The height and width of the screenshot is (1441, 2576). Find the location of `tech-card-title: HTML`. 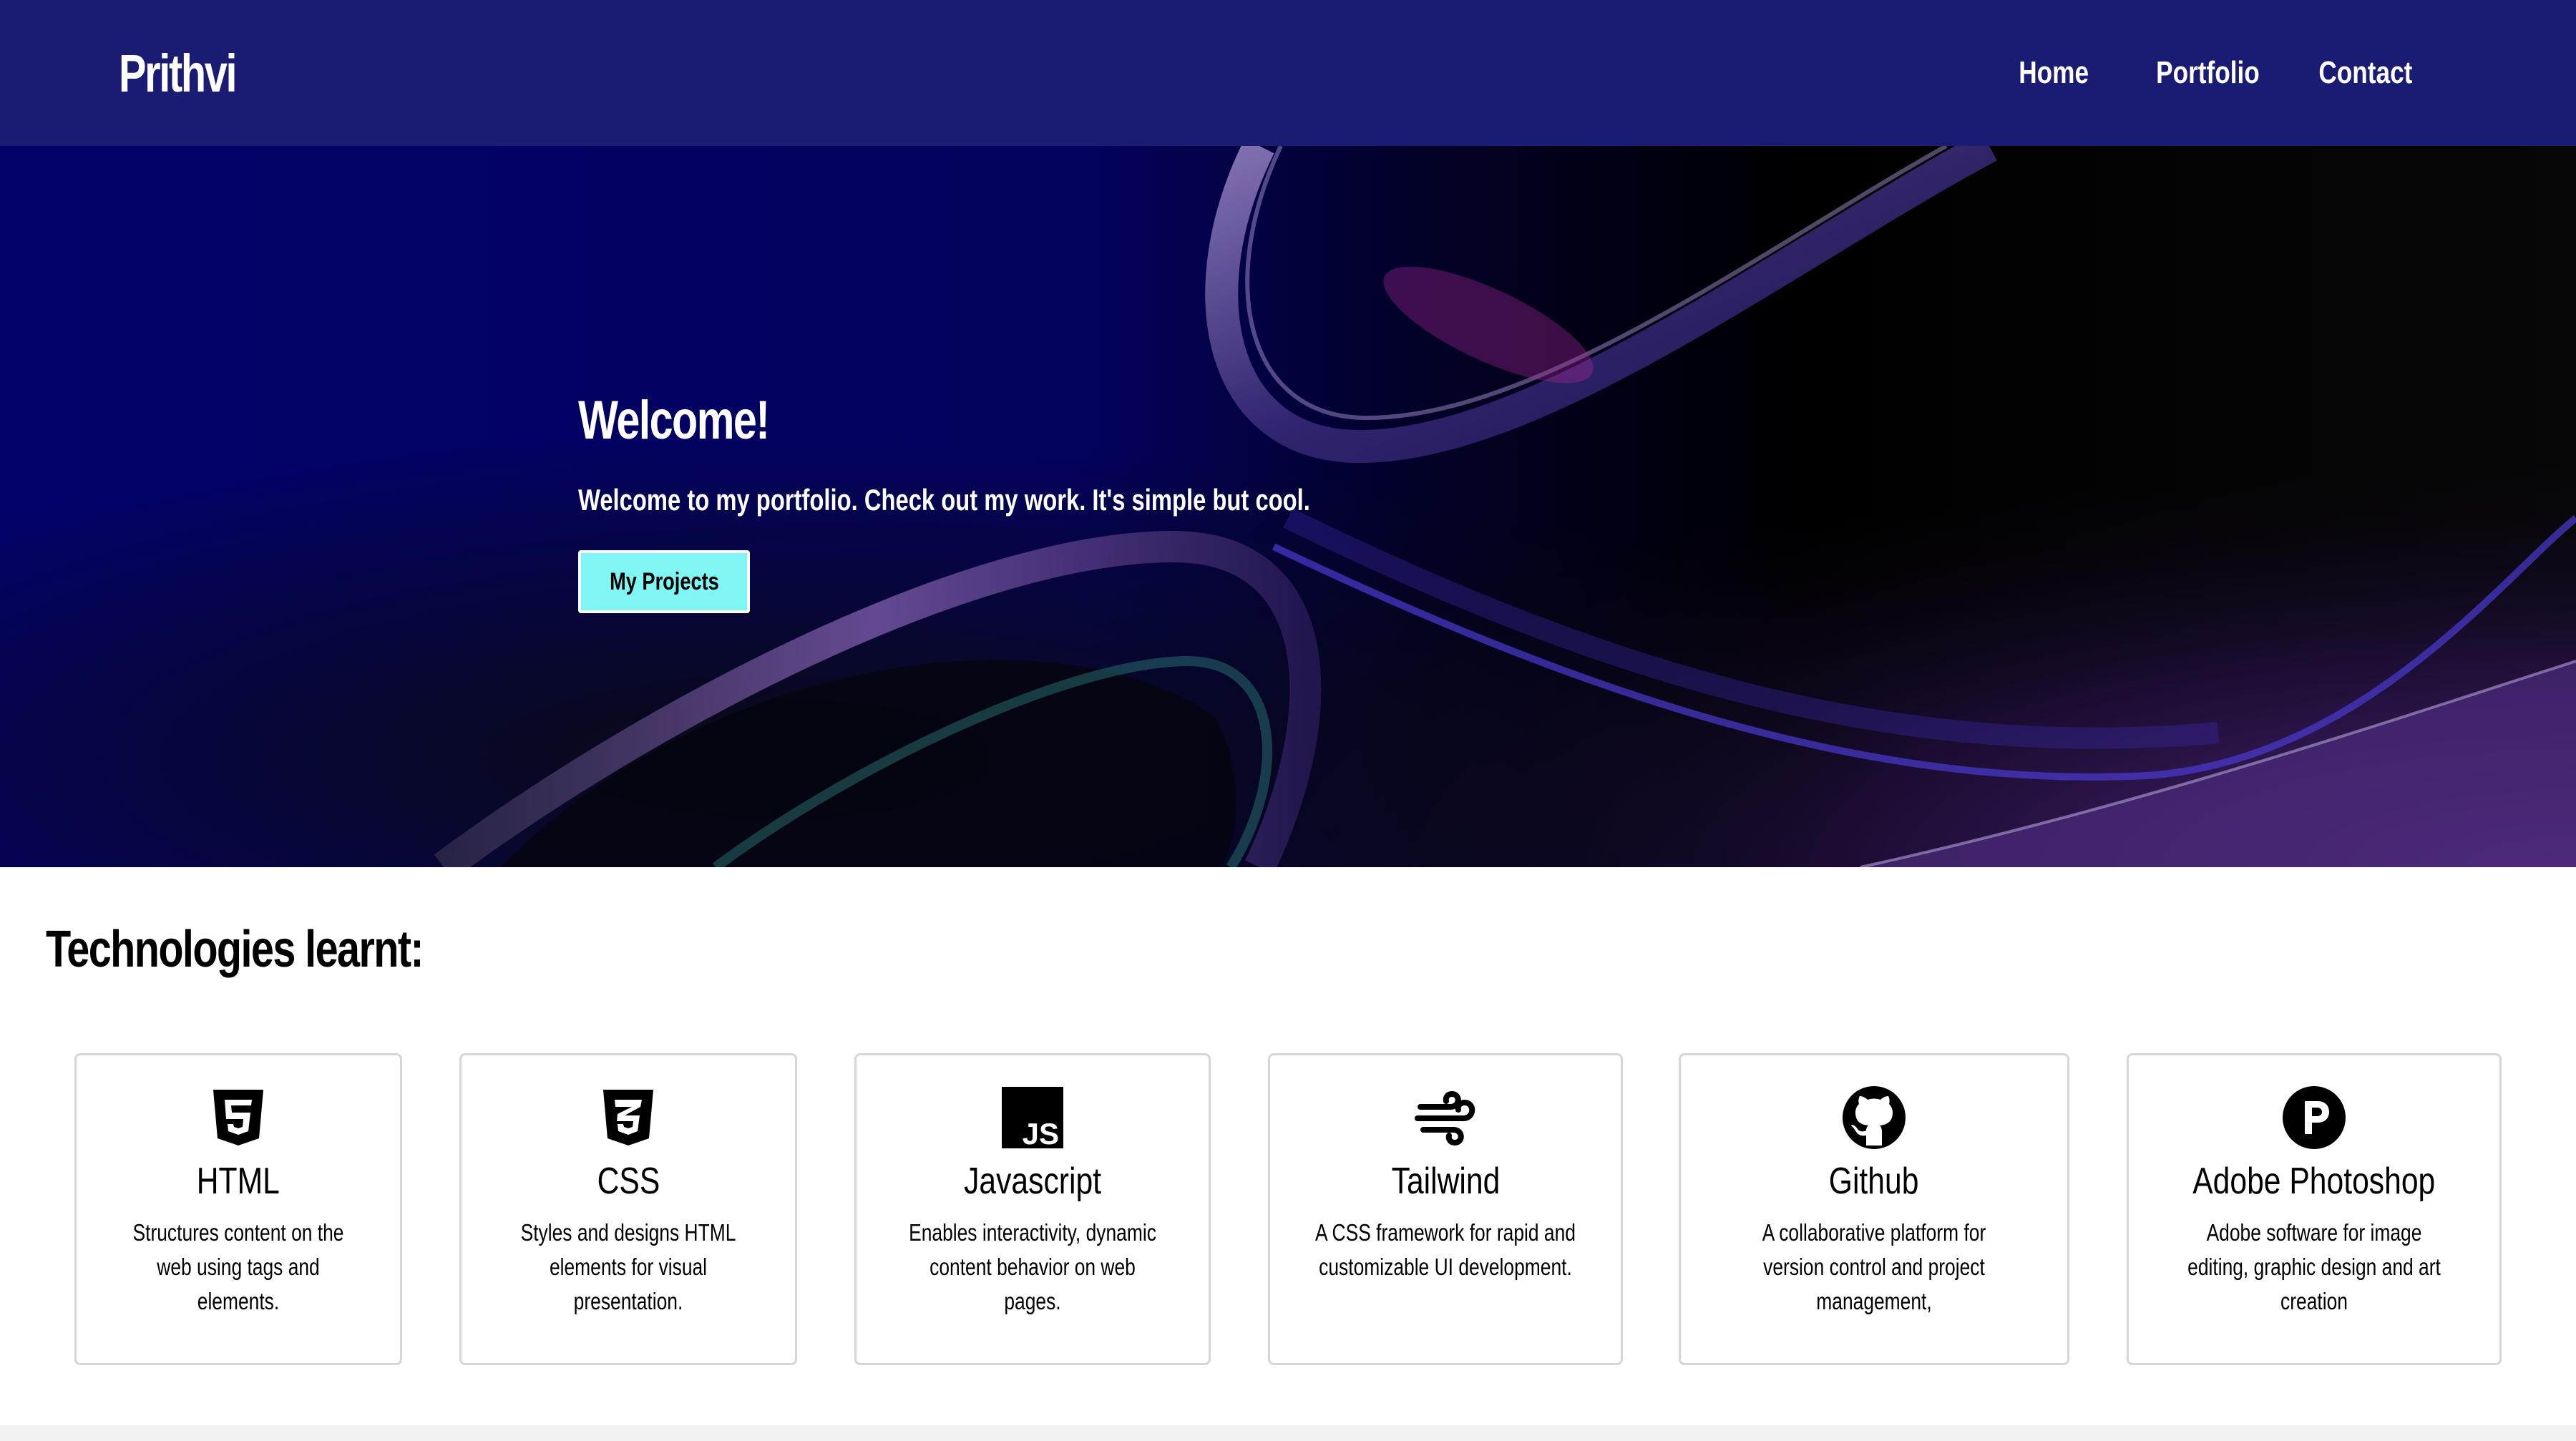

tech-card-title: HTML is located at coordinates (238, 1182).